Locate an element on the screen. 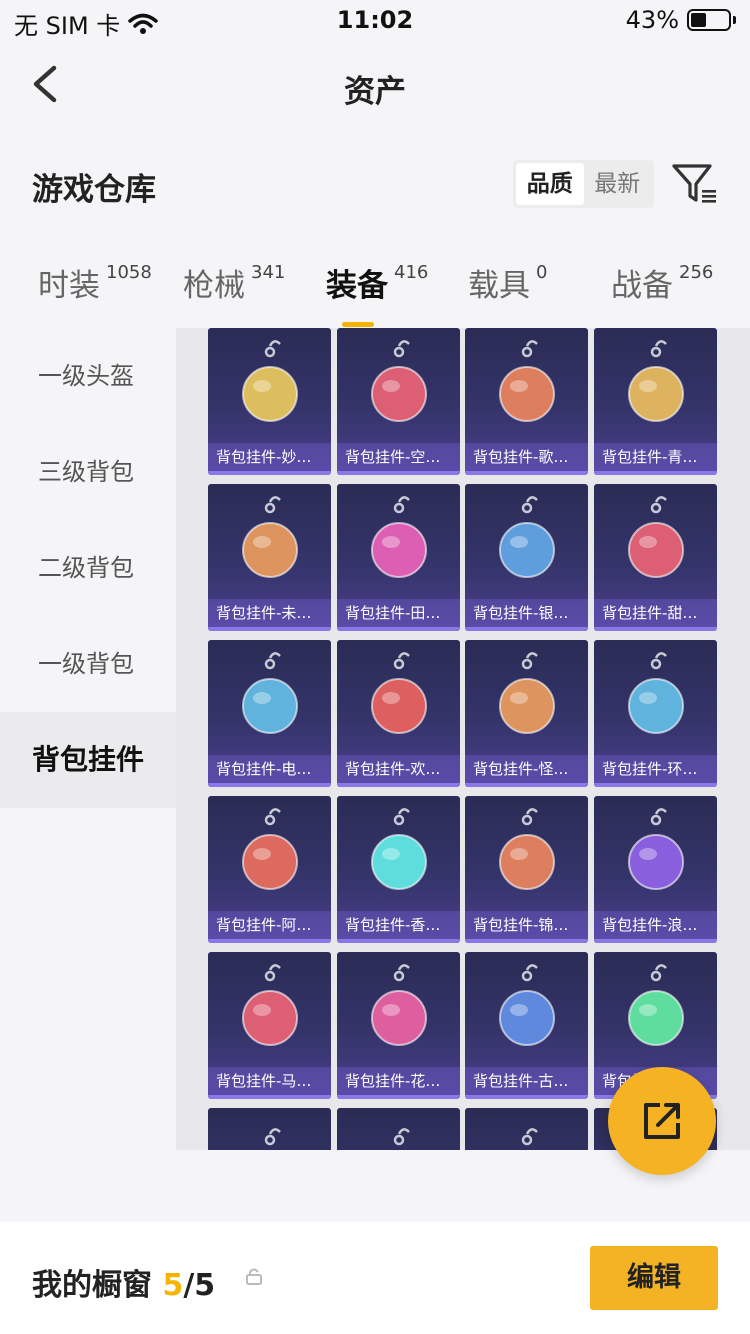  lock-icon is located at coordinates (254, 1276).